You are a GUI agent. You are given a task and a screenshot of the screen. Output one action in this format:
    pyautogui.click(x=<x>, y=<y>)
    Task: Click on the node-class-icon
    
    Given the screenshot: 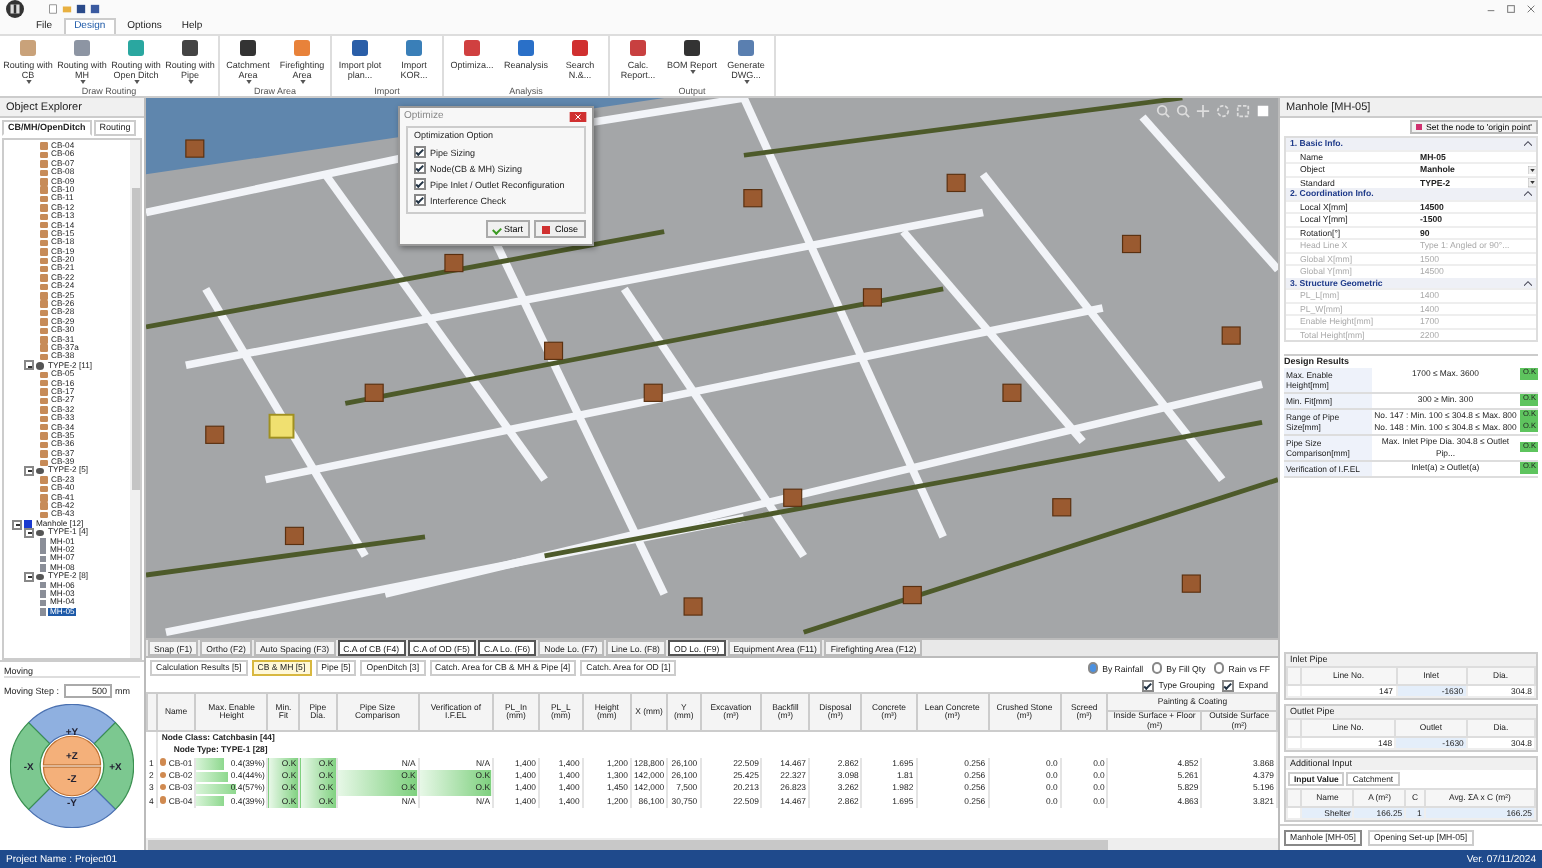 What is the action you would take?
    pyautogui.click(x=28, y=523)
    